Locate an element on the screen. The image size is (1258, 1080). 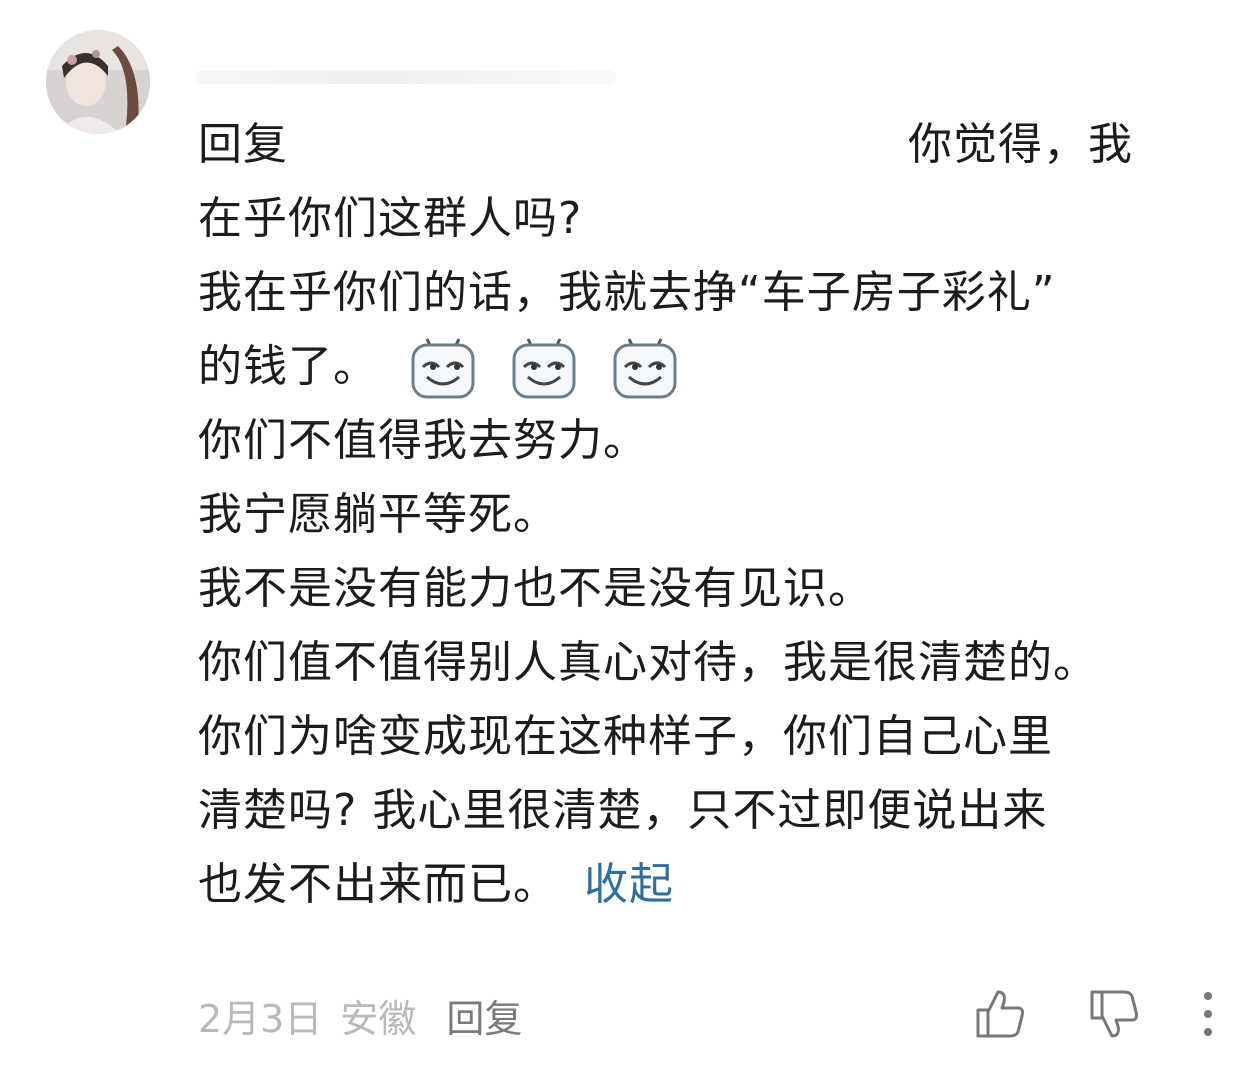
comment-line: 也发不出来而已。 收起 is located at coordinates (713, 885).